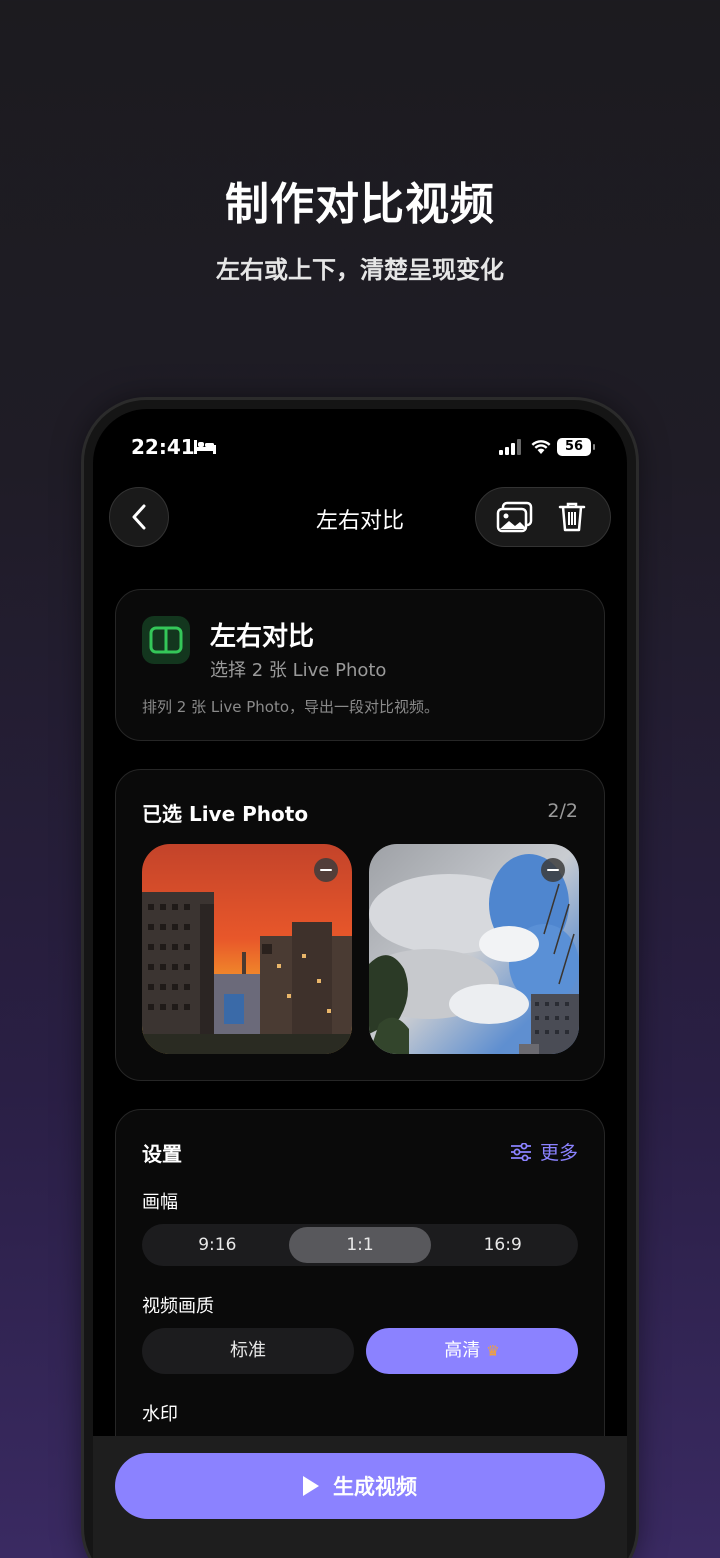 Image resolution: width=720 pixels, height=1558 pixels. Describe the element at coordinates (543, 517) in the screenshot. I see `nav-actions` at that location.